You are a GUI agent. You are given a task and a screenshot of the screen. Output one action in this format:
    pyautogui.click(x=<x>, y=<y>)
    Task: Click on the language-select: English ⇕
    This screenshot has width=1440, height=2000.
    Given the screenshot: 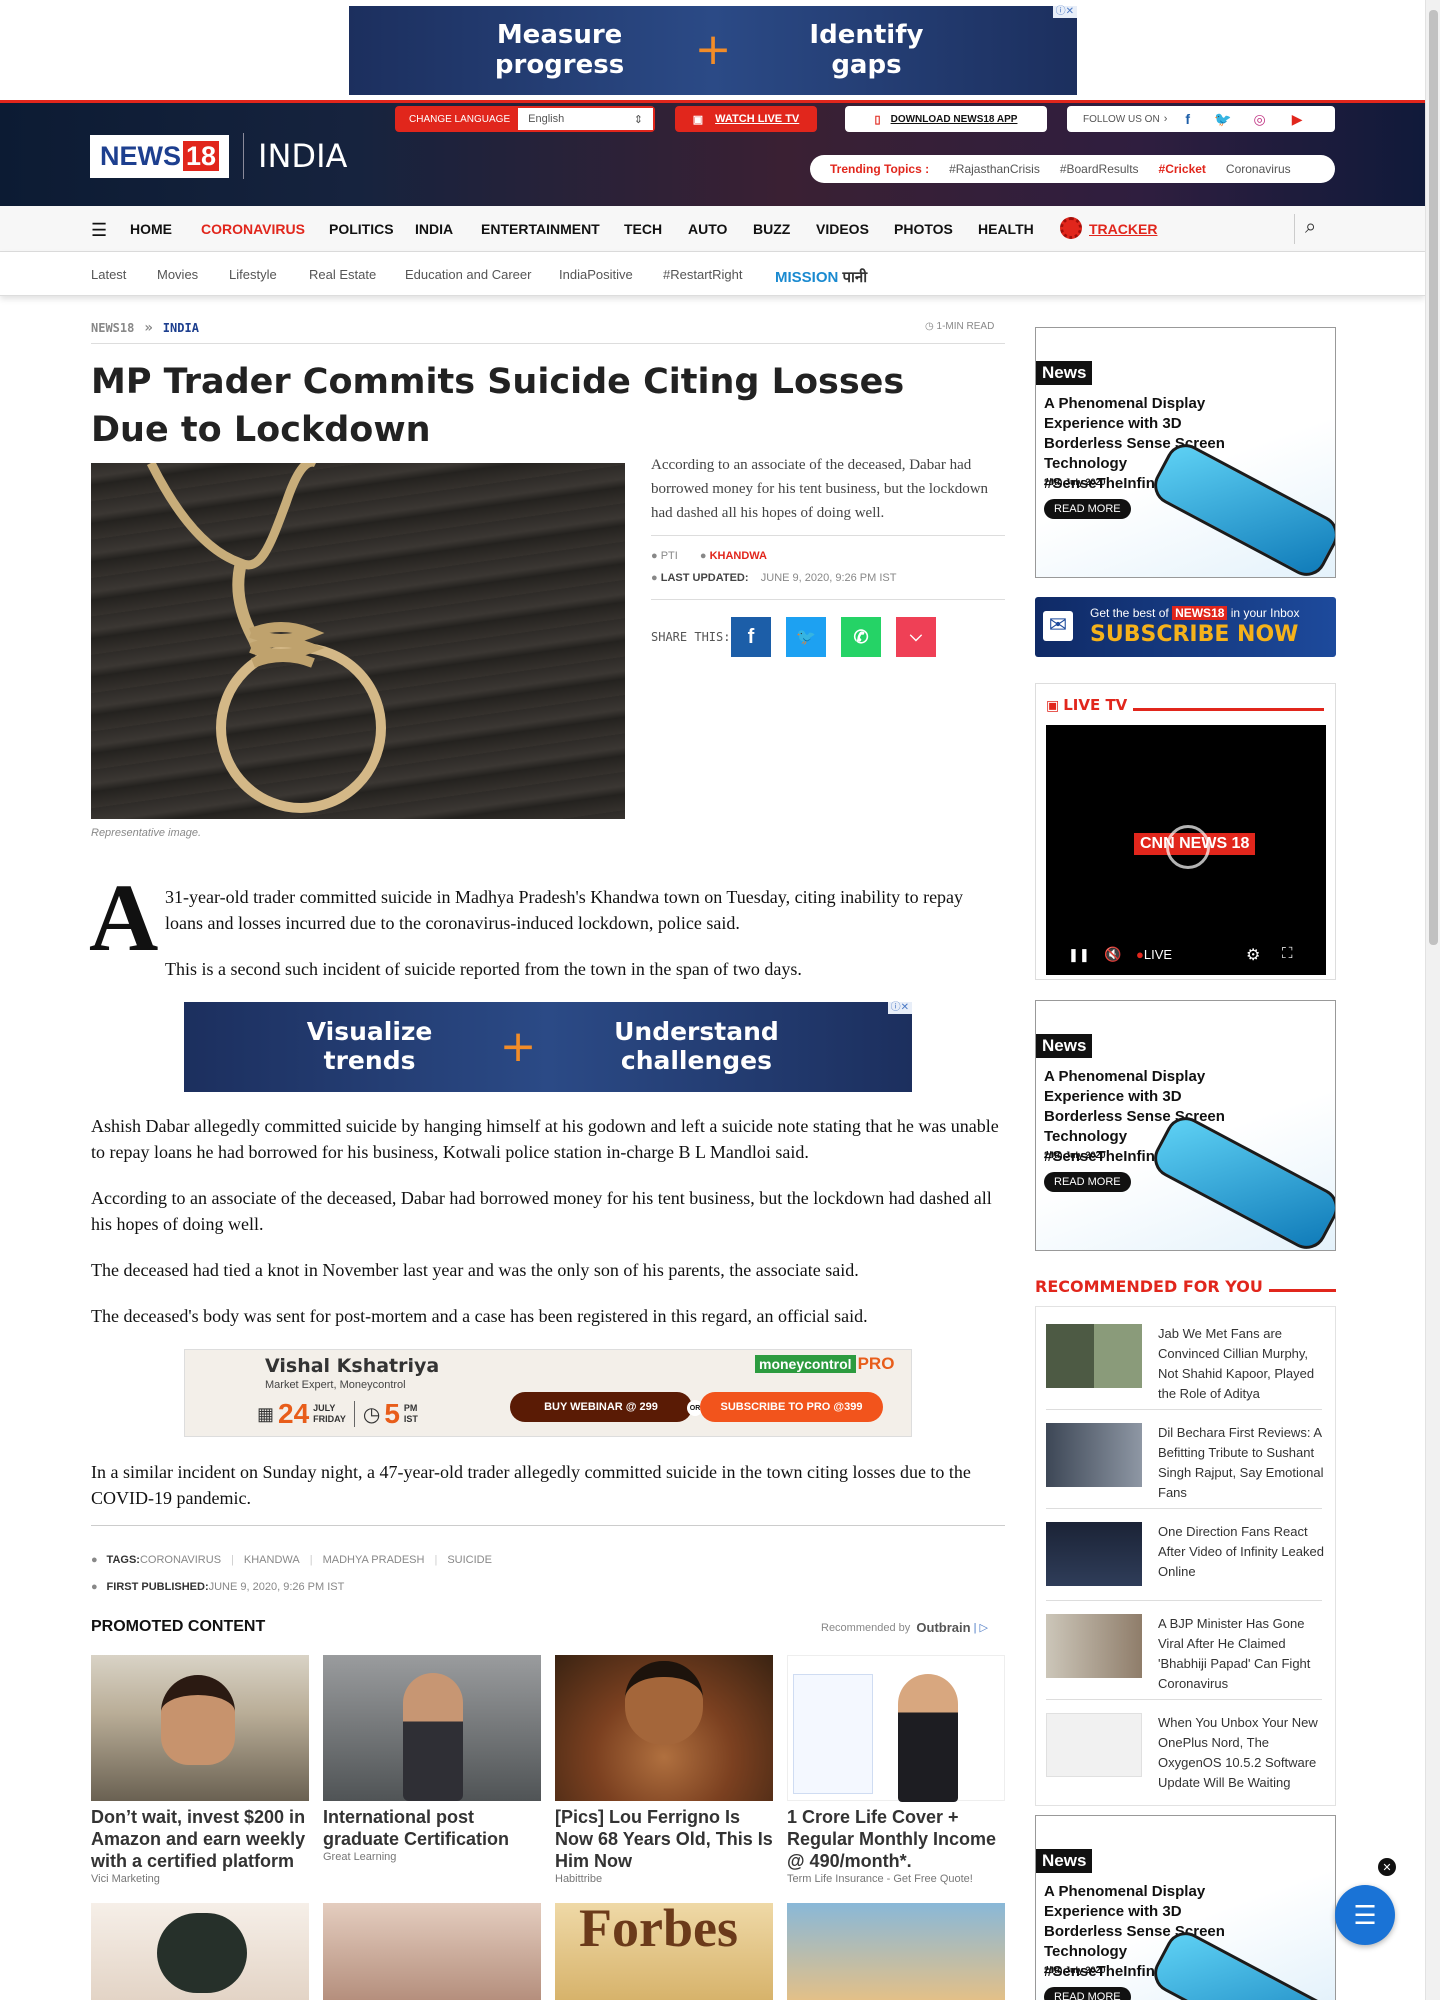 What is the action you would take?
    pyautogui.click(x=585, y=119)
    